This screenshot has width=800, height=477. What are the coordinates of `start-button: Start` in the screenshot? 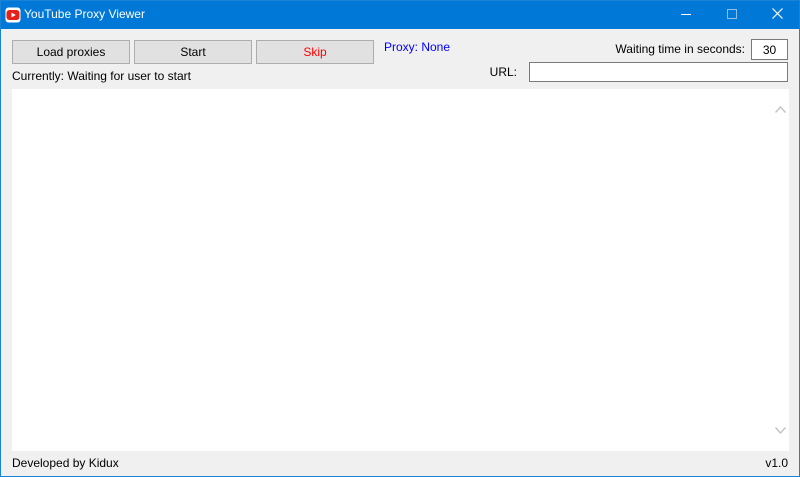 It's located at (193, 52).